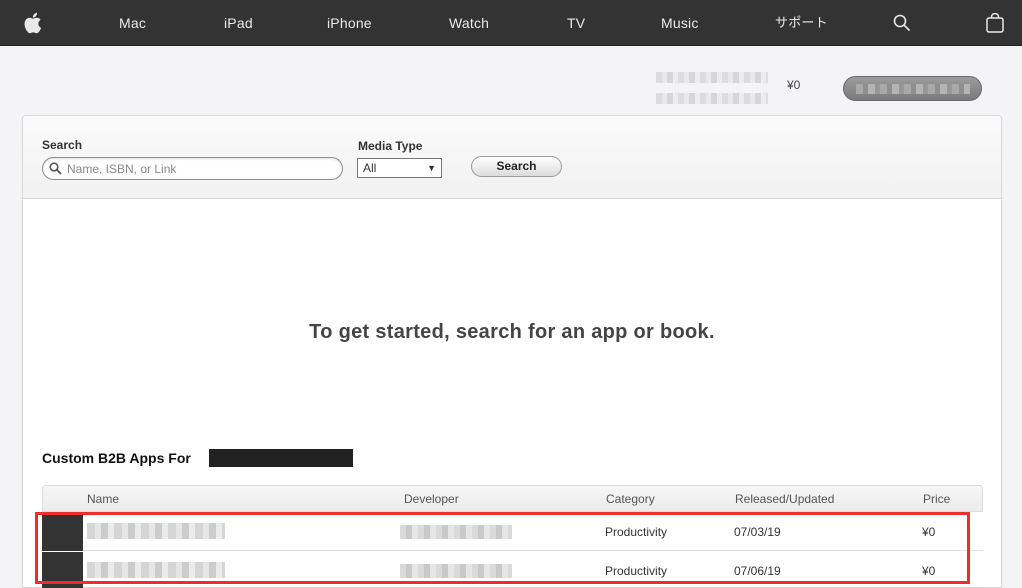 The image size is (1022, 588). Describe the element at coordinates (281, 458) in the screenshot. I see `organization-name-redacted` at that location.